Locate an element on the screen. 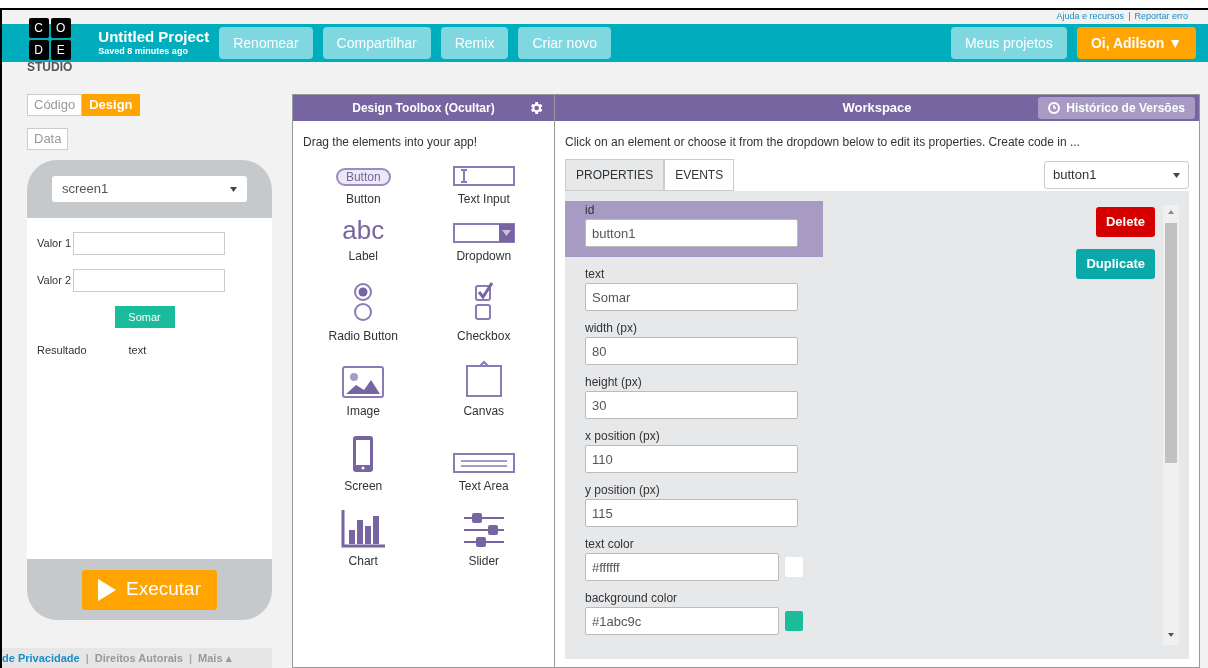 The width and height of the screenshot is (1208, 668). code-studio-logo: C O D E STUDIO is located at coordinates (50, 46).